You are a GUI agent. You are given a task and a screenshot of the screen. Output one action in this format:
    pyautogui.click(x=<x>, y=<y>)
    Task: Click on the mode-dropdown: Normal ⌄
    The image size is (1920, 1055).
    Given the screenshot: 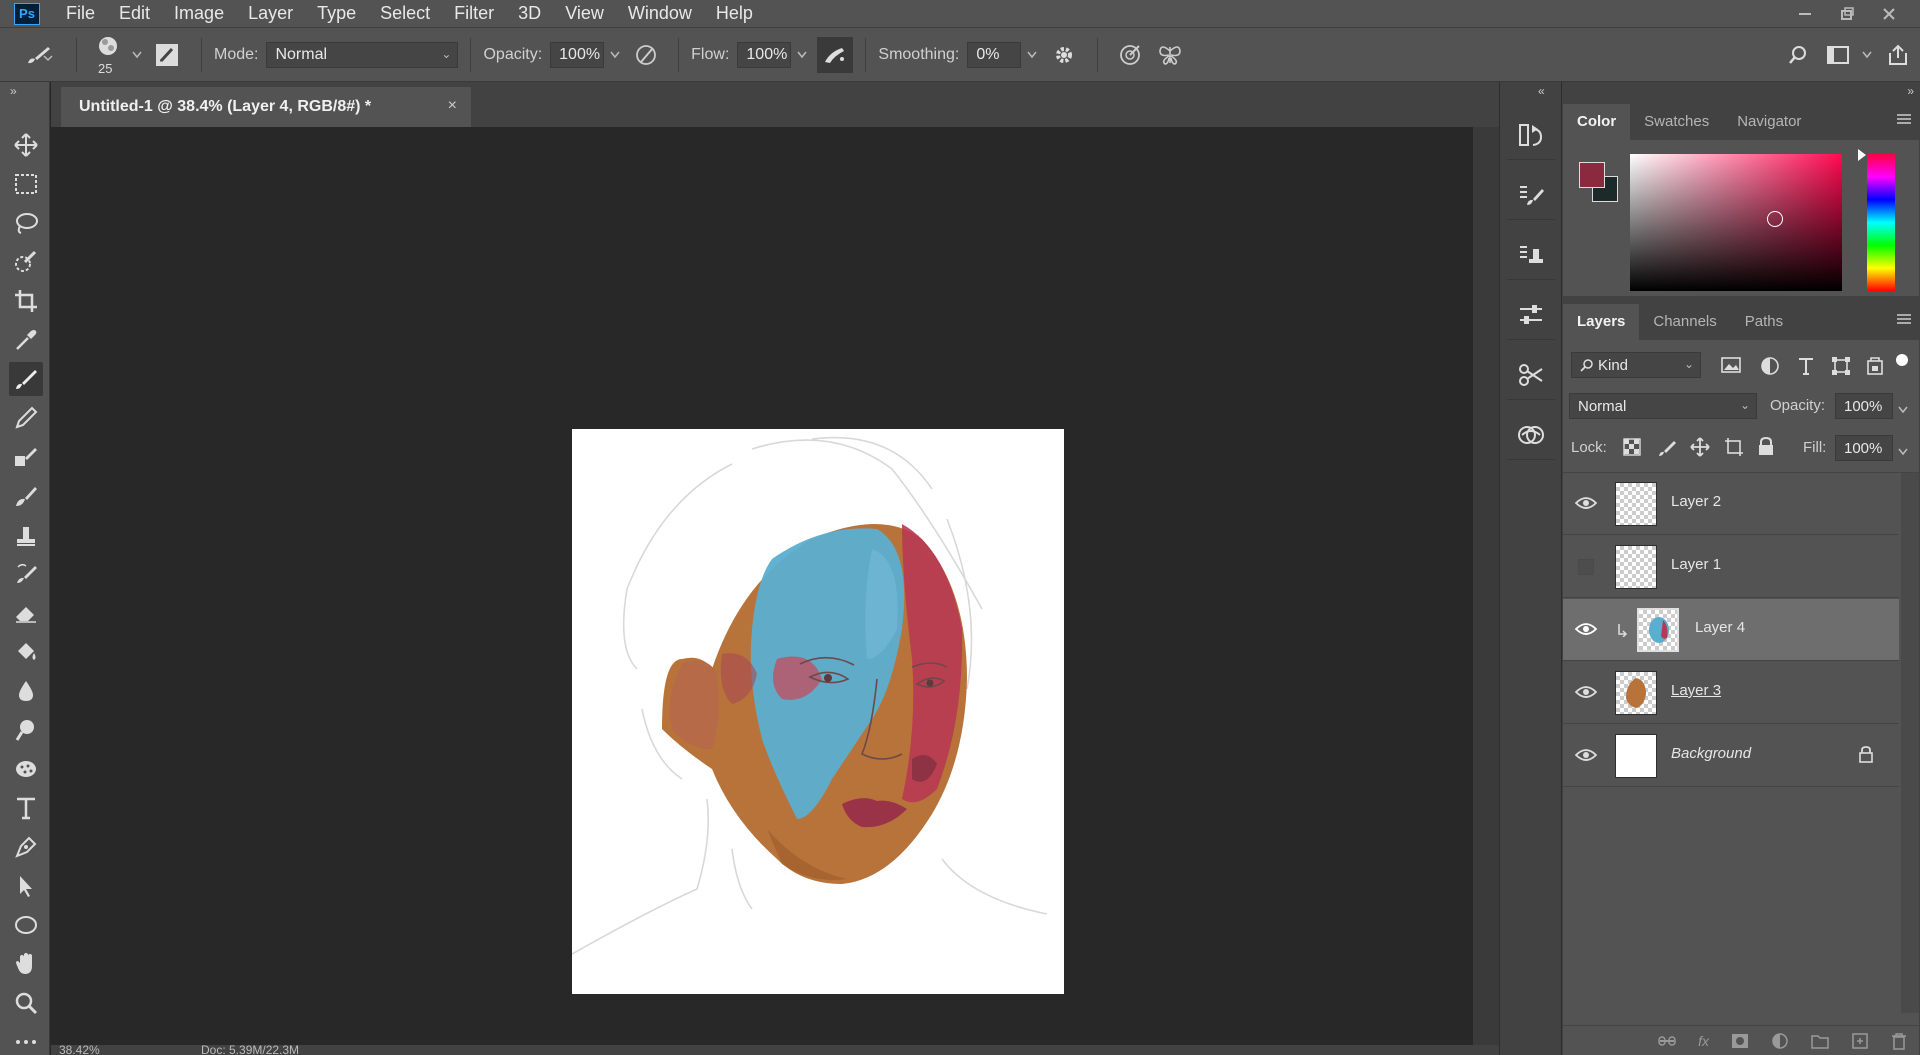 What is the action you would take?
    pyautogui.click(x=362, y=54)
    